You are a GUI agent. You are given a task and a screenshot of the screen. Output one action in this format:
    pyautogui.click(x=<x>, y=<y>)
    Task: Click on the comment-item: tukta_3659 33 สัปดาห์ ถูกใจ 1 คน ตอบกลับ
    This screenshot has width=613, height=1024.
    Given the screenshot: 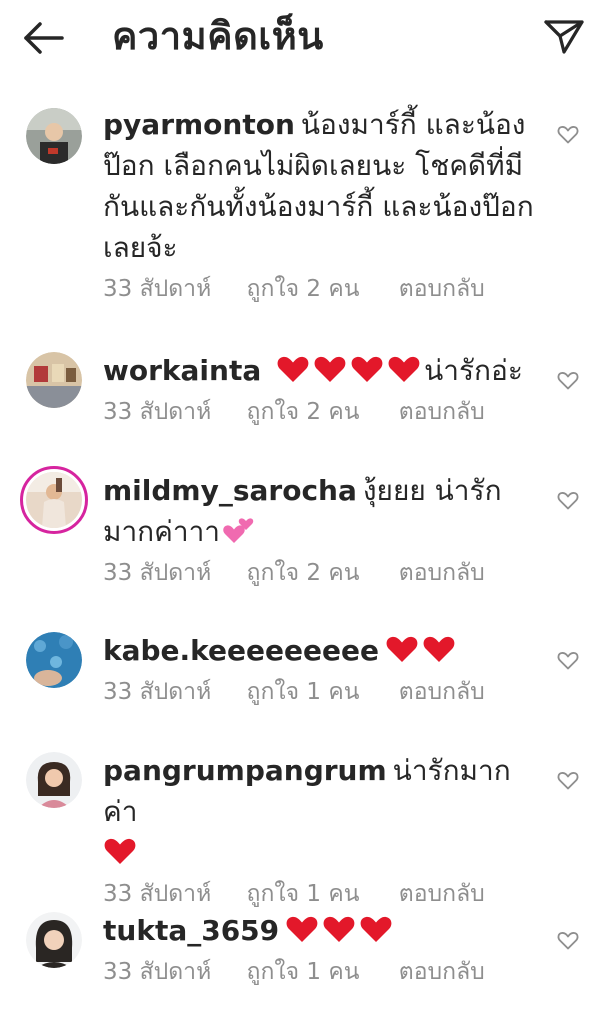 What is the action you would take?
    pyautogui.click(x=306, y=965)
    